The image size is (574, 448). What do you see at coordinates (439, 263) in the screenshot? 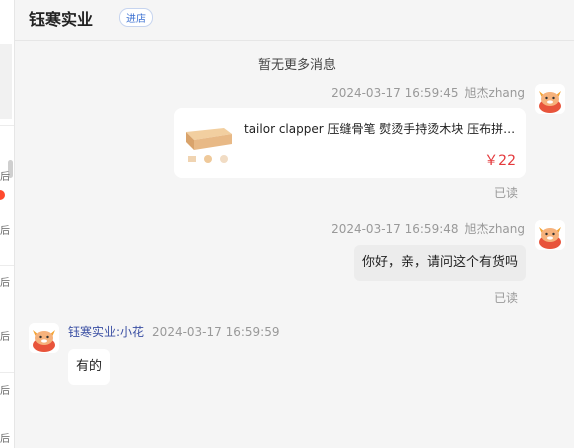
I see `message-bubble-outgoing: 你好，亲，请问这个有货吗` at bounding box center [439, 263].